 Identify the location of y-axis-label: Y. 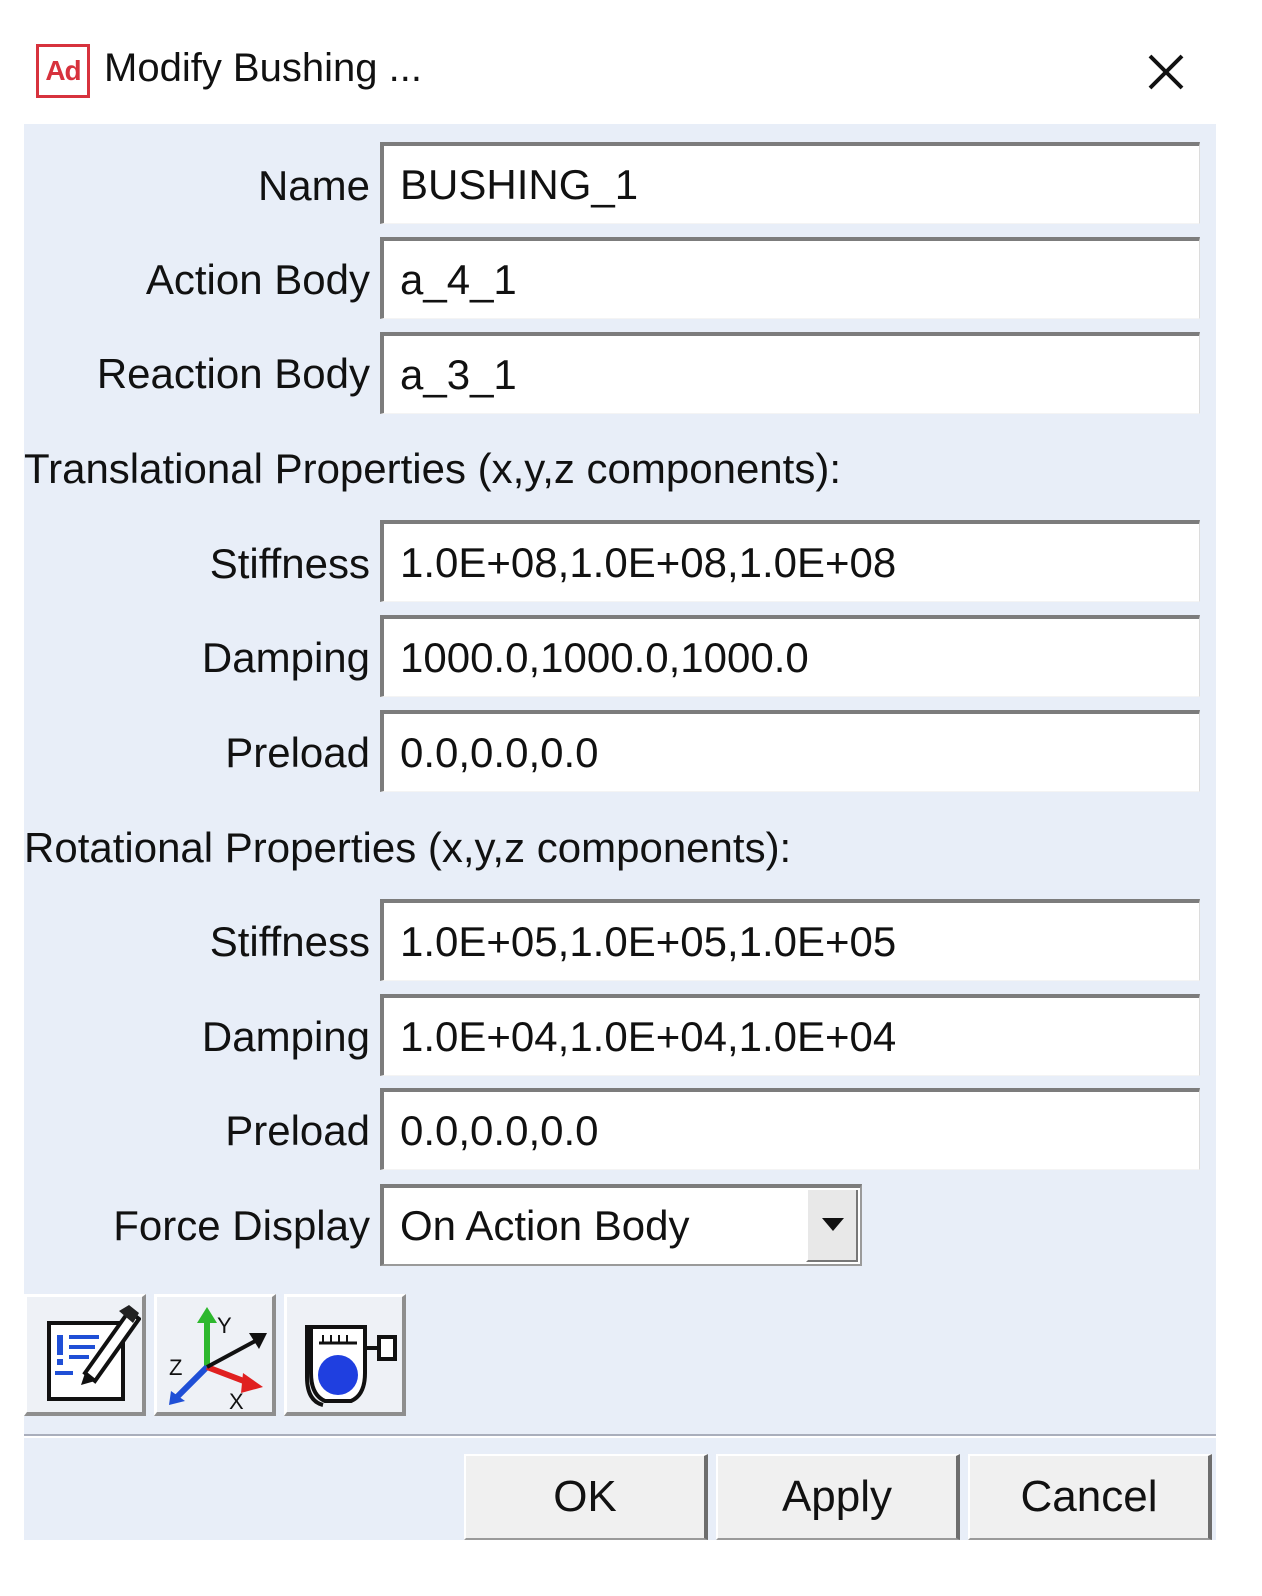
(224, 1325).